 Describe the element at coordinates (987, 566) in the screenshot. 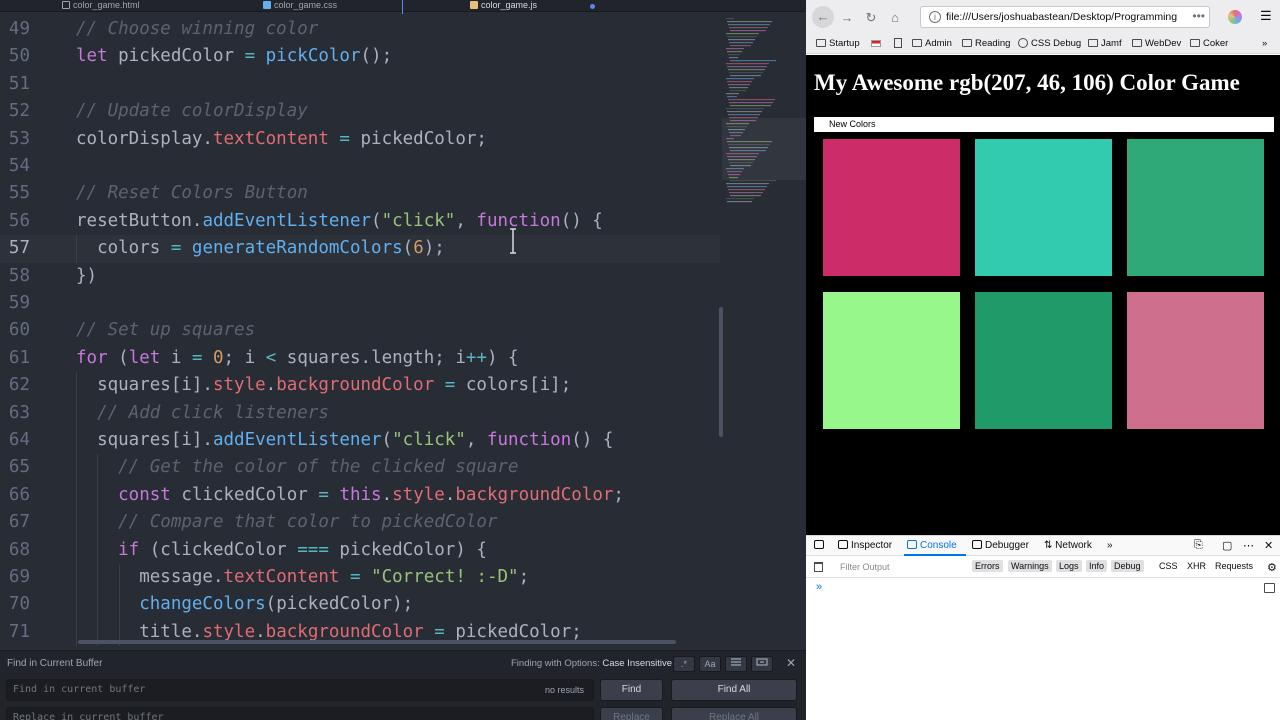

I see `filter-errors: Errors` at that location.